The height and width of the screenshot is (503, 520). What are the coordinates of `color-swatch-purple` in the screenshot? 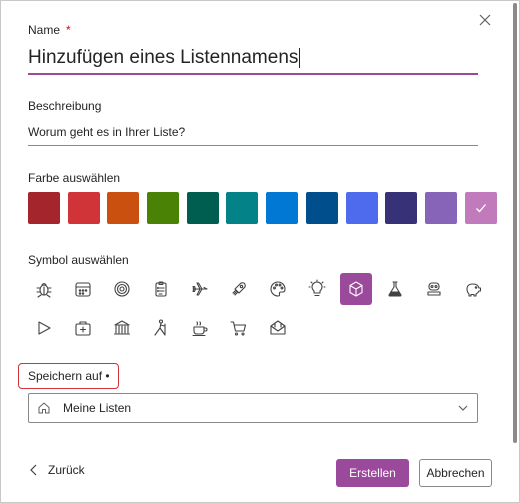 It's located at (440, 208).